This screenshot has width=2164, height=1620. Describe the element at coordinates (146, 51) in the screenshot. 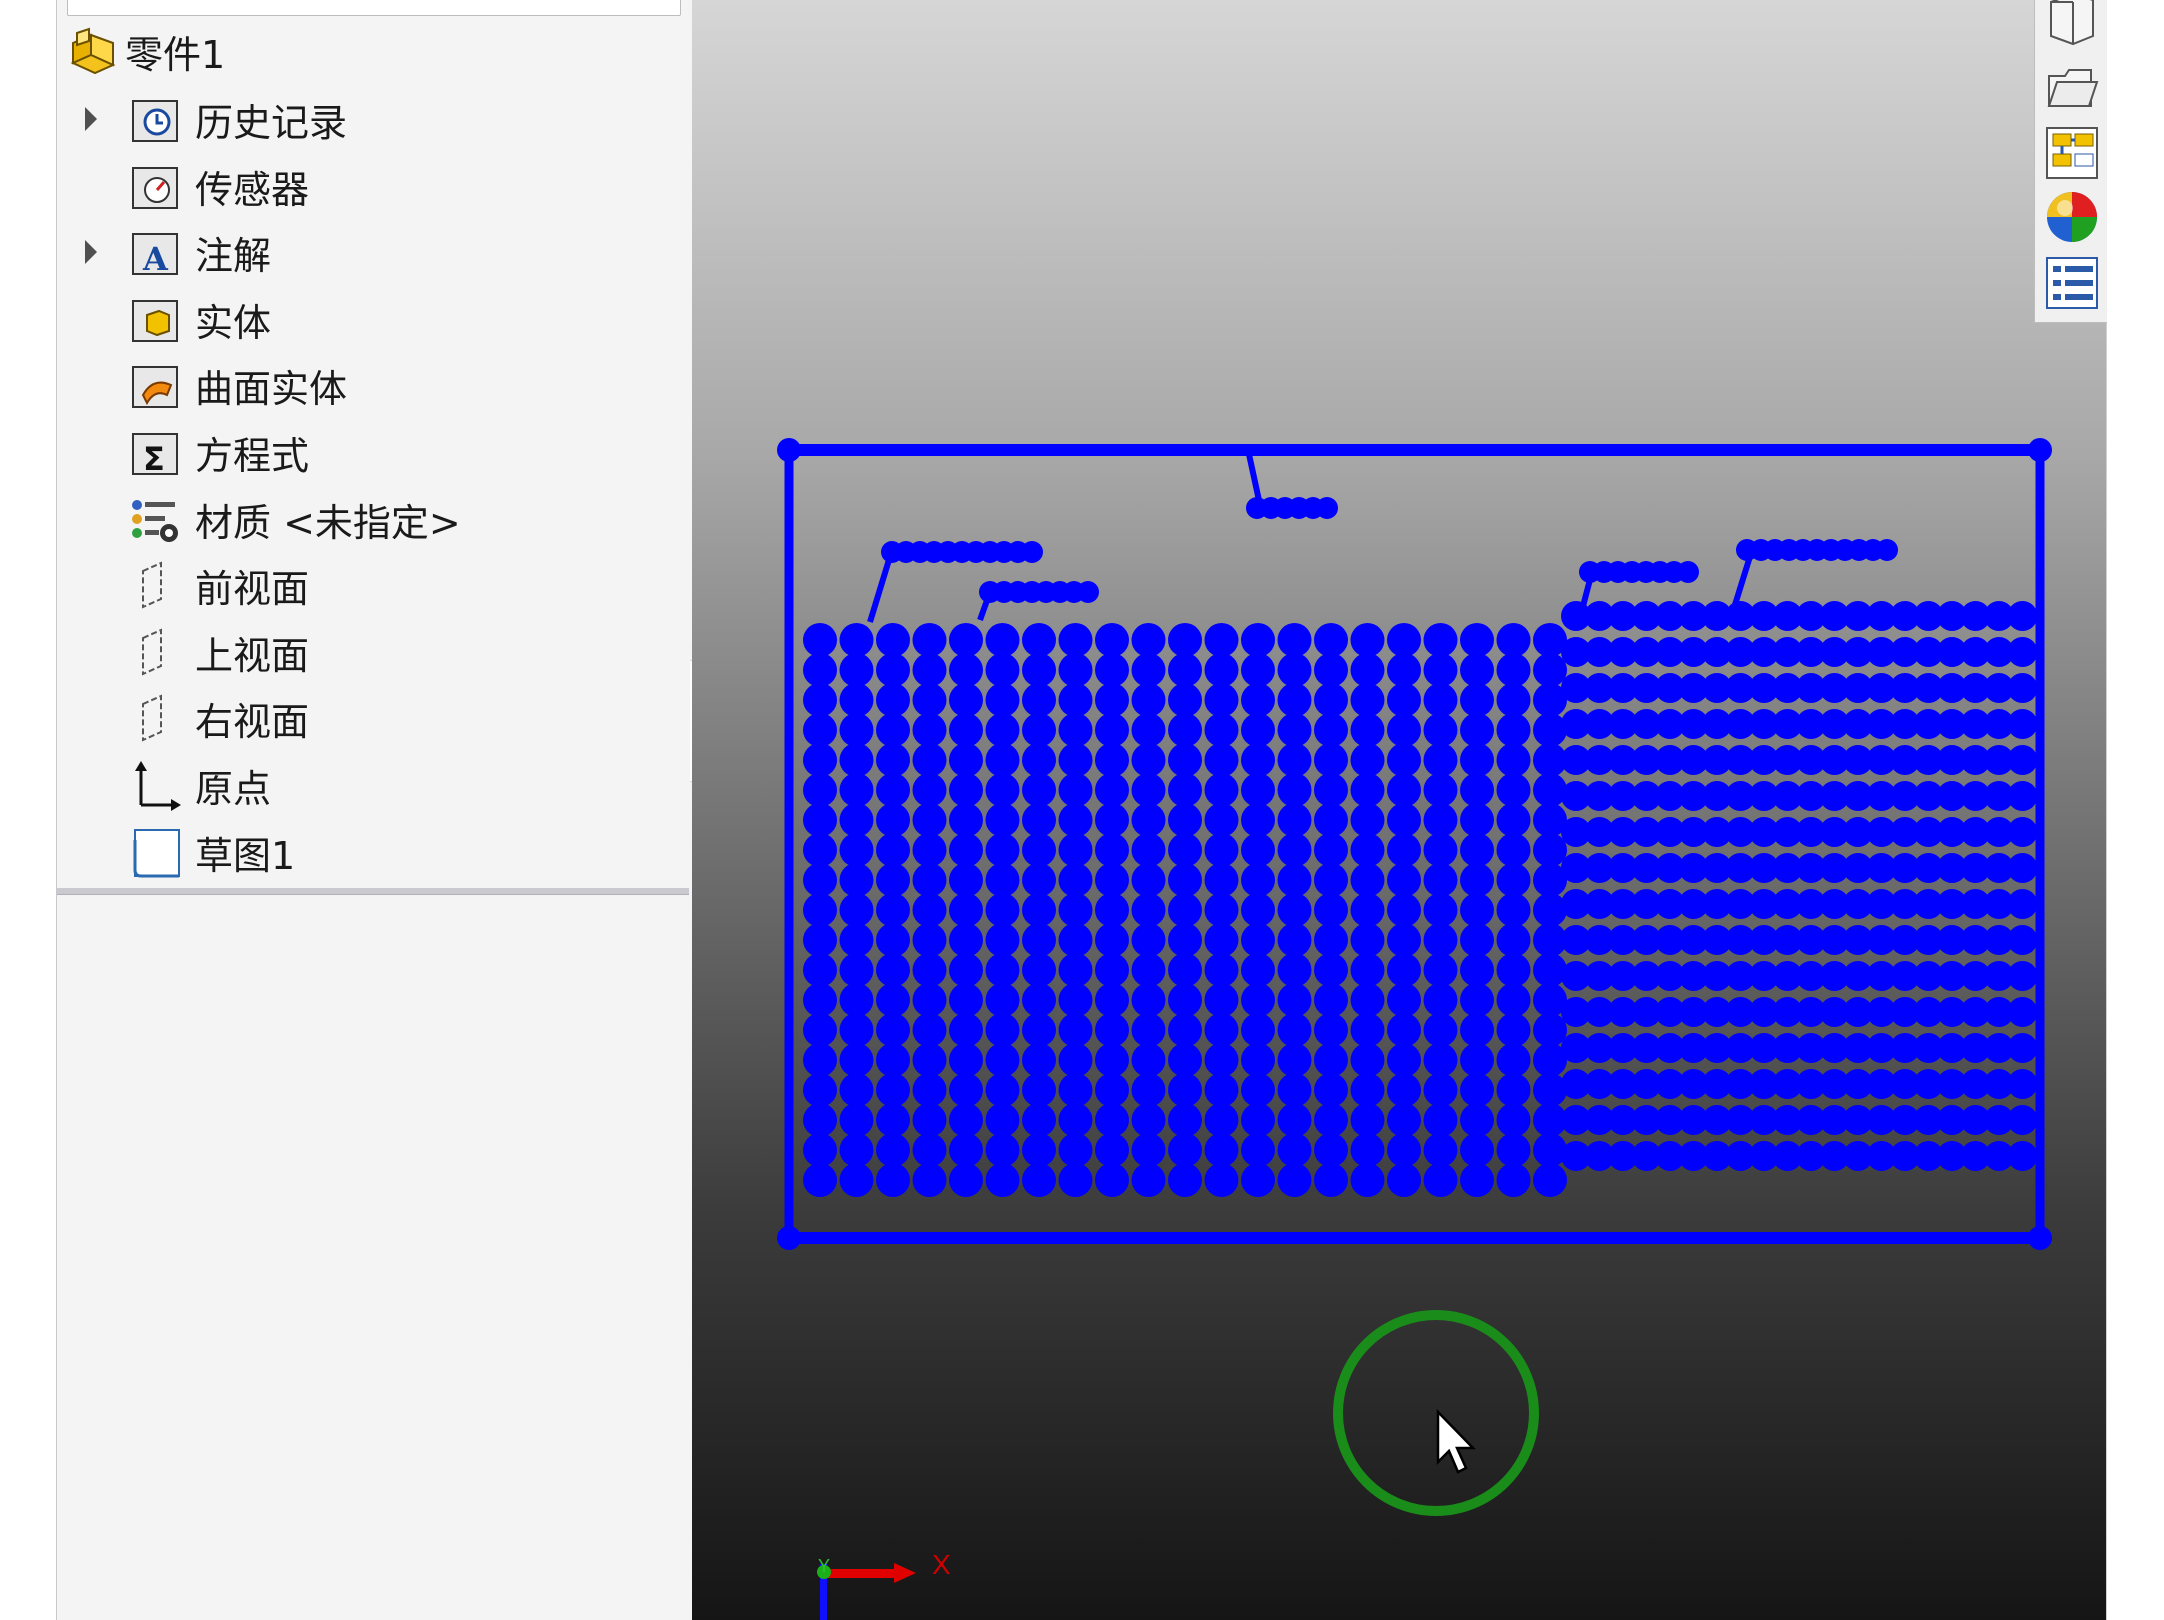

I see `tree-root-part: 零件1` at that location.